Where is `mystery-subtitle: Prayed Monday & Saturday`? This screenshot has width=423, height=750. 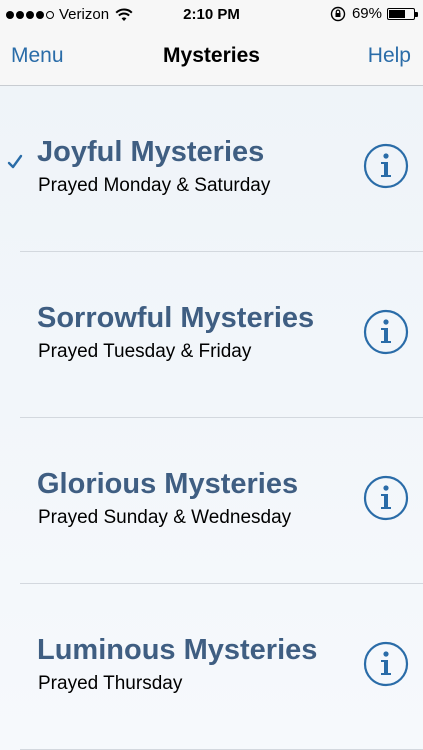 mystery-subtitle: Prayed Monday & Saturday is located at coordinates (154, 185).